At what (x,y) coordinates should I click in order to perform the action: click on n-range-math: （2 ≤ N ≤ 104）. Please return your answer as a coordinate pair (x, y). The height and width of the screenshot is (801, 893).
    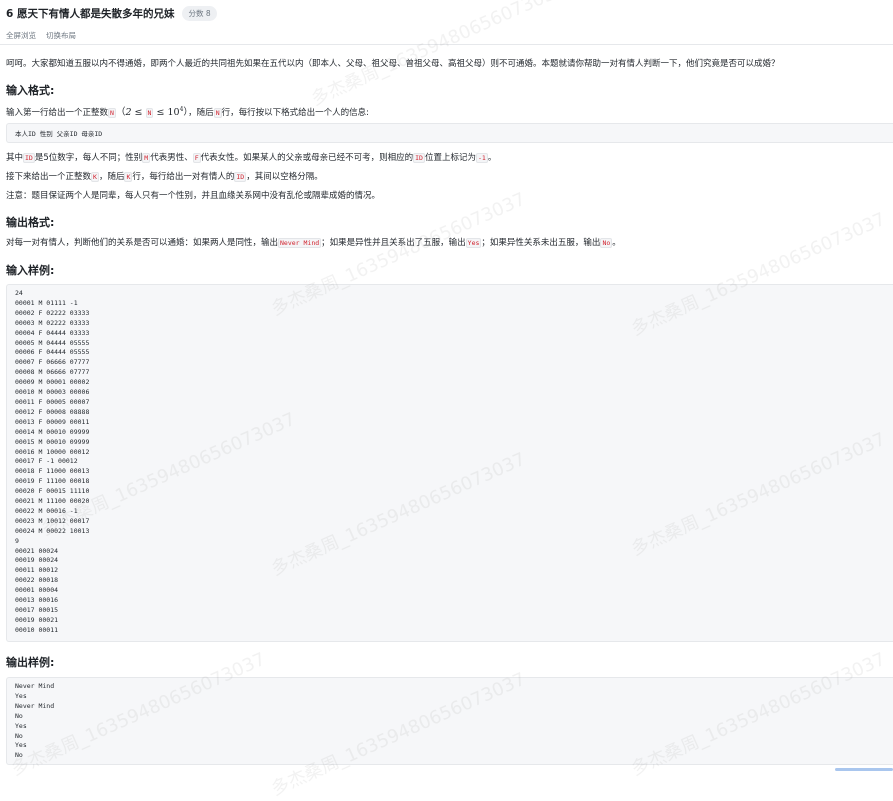
    Looking at the image, I should click on (152, 112).